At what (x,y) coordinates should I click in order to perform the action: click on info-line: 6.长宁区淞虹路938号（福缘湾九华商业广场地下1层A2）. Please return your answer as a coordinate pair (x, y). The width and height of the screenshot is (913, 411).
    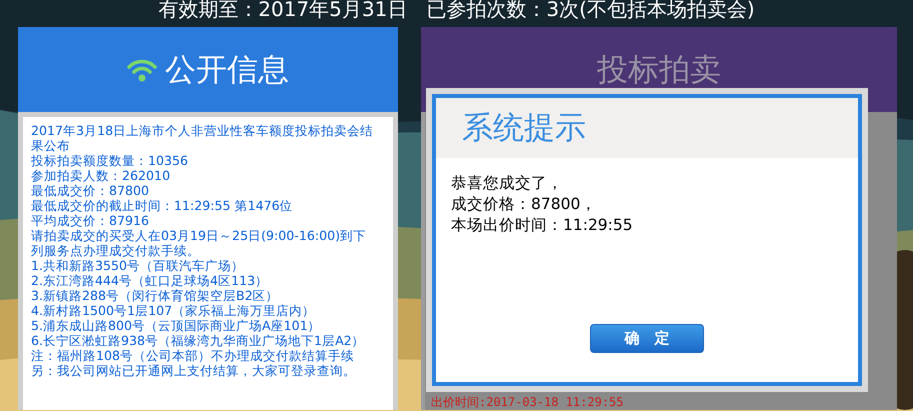
    Looking at the image, I should click on (198, 340).